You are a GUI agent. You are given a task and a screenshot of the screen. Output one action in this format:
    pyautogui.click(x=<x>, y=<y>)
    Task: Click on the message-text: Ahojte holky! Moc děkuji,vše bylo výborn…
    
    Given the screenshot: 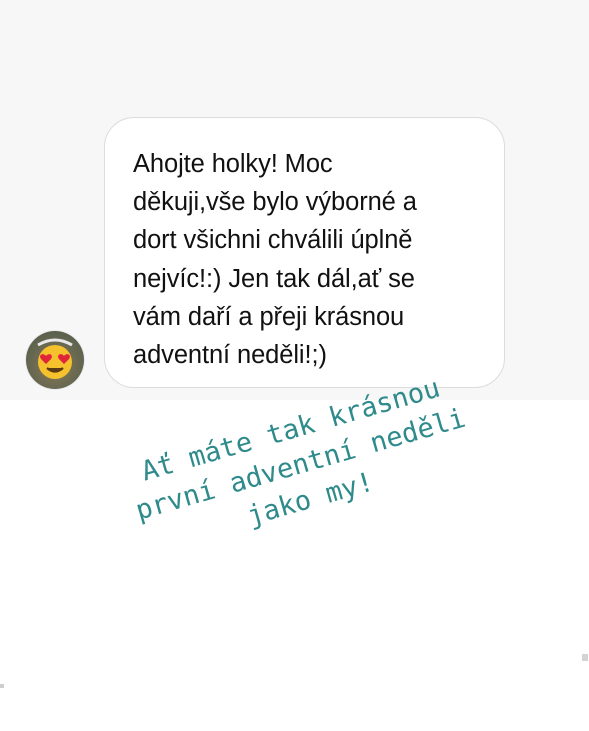 What is the action you would take?
    pyautogui.click(x=275, y=260)
    